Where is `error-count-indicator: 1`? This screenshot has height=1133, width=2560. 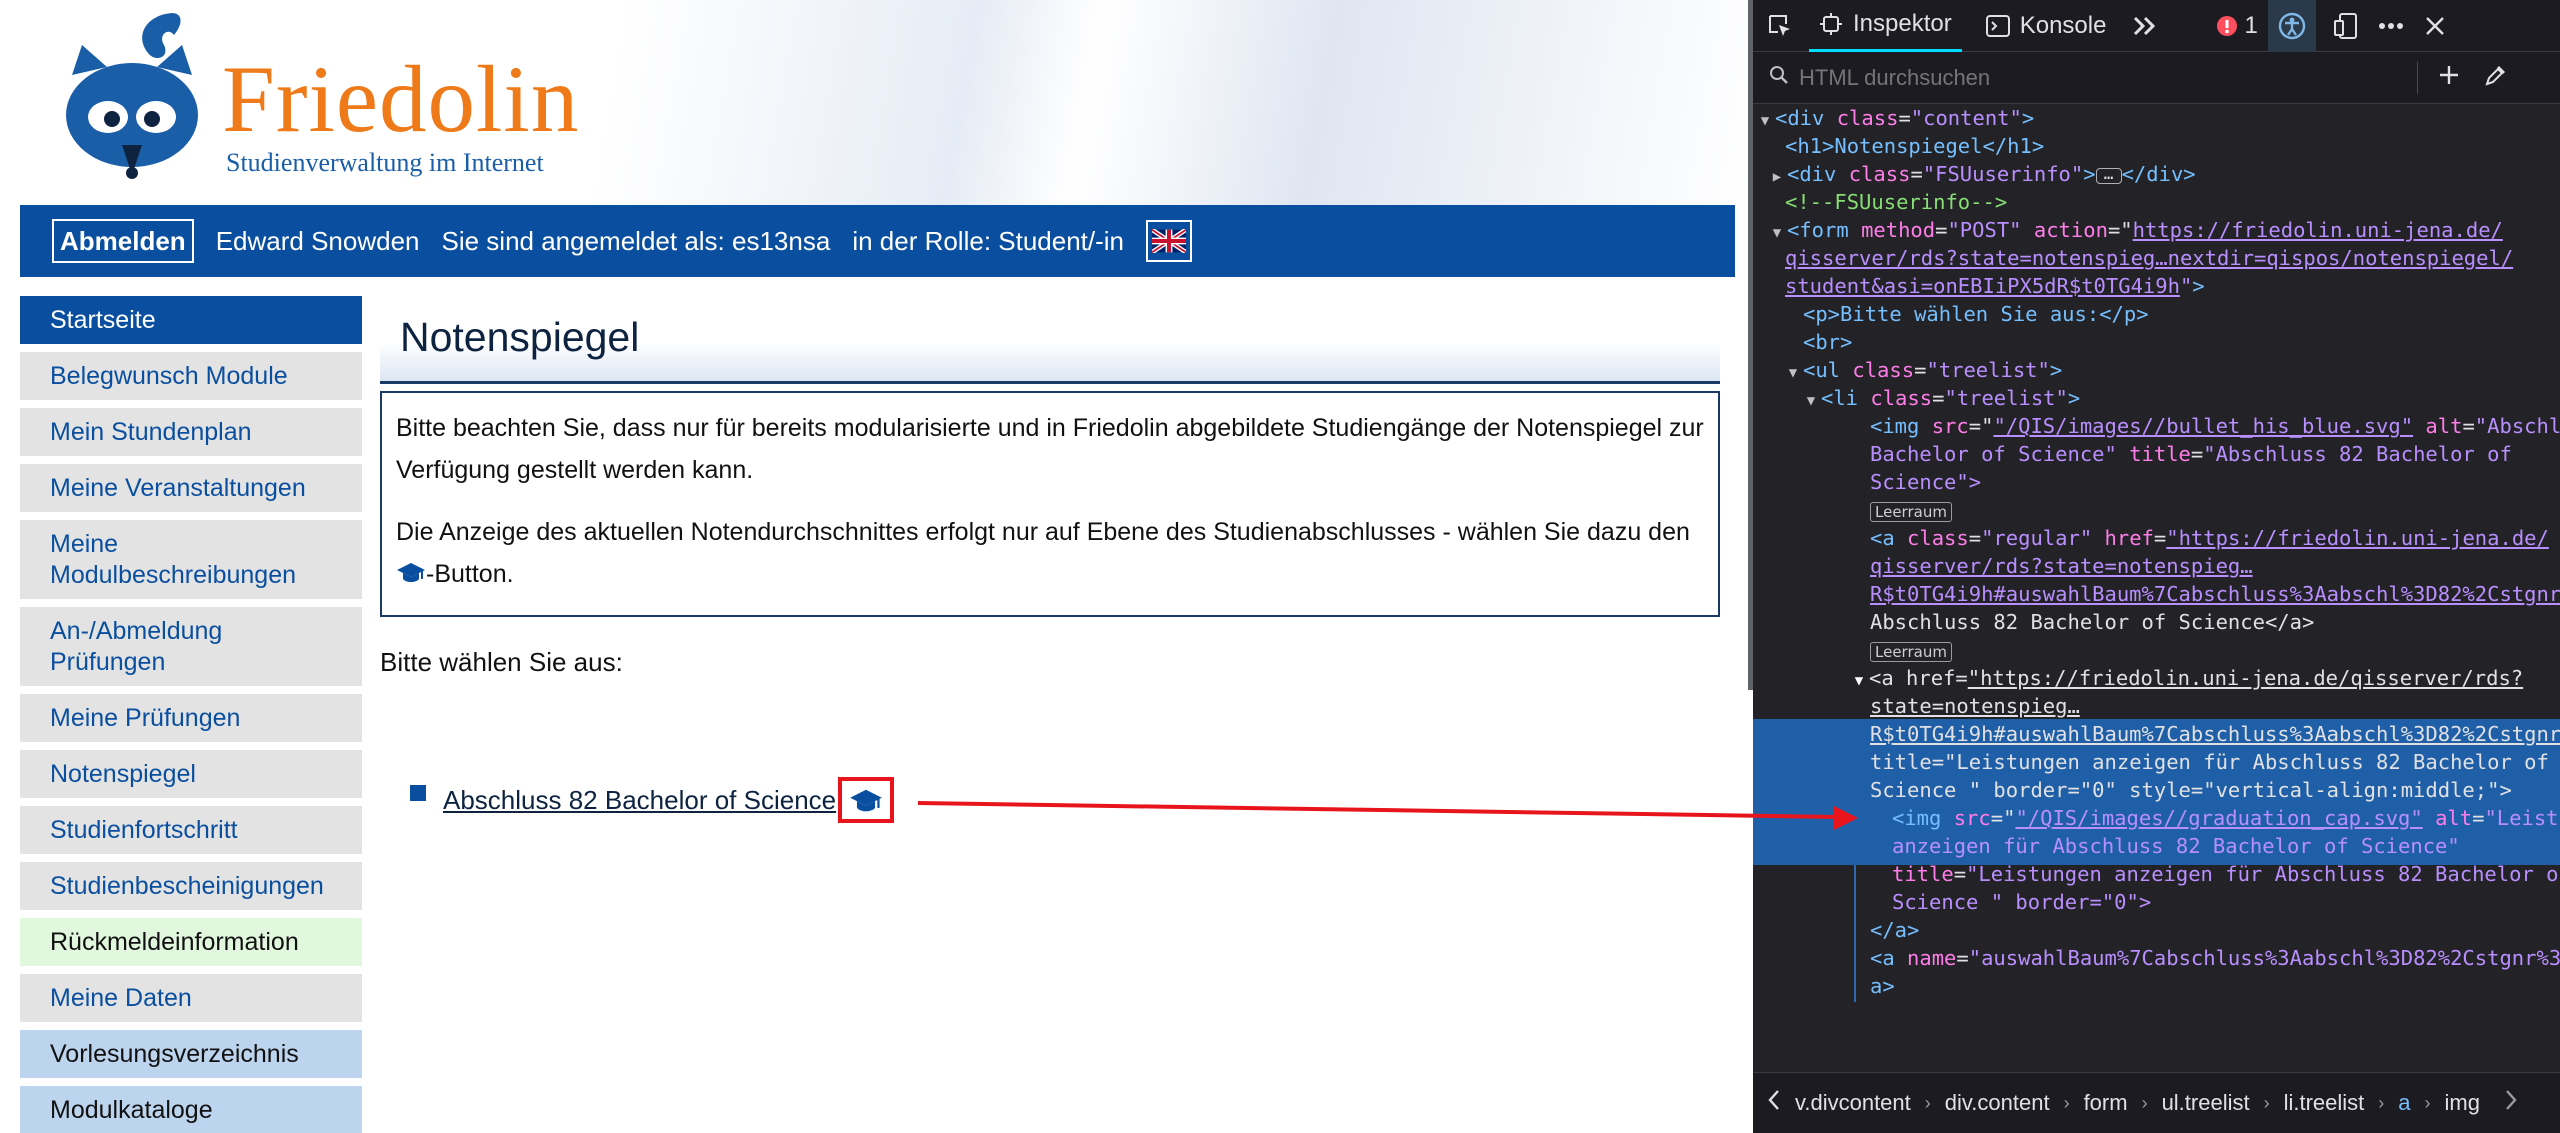
error-count-indicator: 1 is located at coordinates (2236, 26).